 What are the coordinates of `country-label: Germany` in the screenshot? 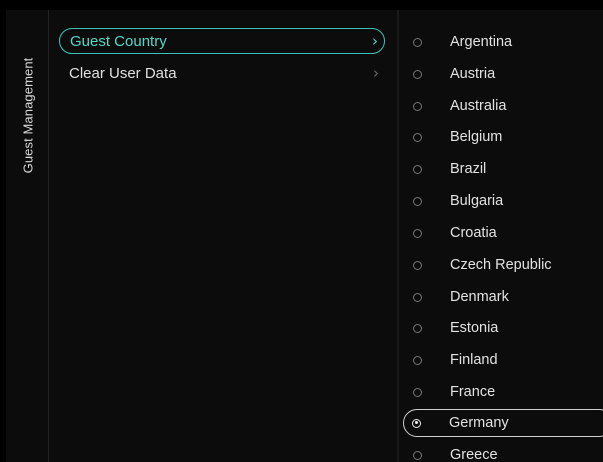 It's located at (479, 423).